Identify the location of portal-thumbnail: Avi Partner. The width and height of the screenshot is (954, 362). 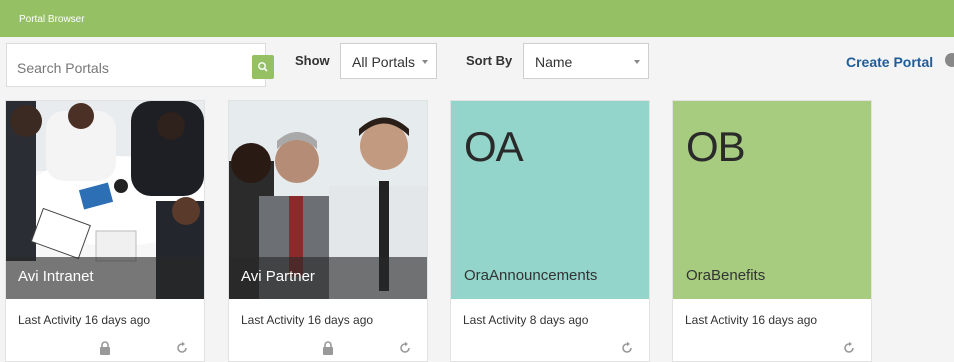
(328, 200).